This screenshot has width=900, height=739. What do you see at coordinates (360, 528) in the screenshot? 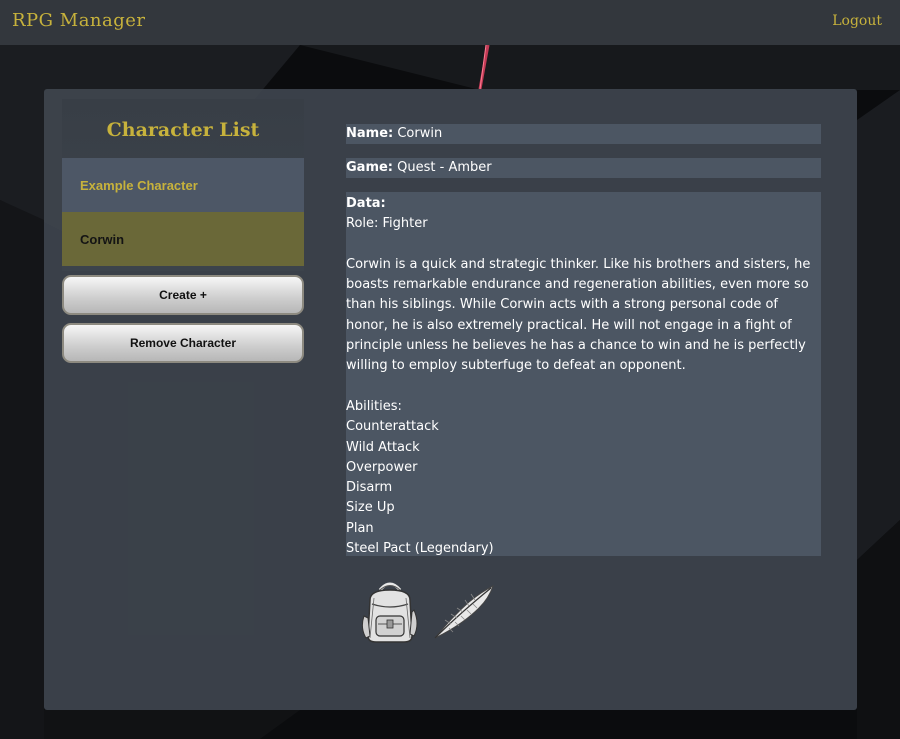
I see `ability-item: Plan` at bounding box center [360, 528].